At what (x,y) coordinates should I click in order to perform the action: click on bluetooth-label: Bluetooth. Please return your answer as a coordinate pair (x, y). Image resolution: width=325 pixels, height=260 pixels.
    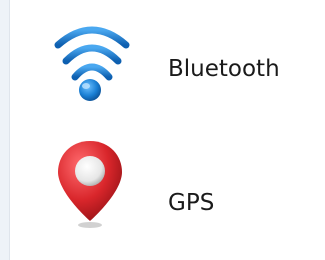
    Looking at the image, I should click on (224, 69).